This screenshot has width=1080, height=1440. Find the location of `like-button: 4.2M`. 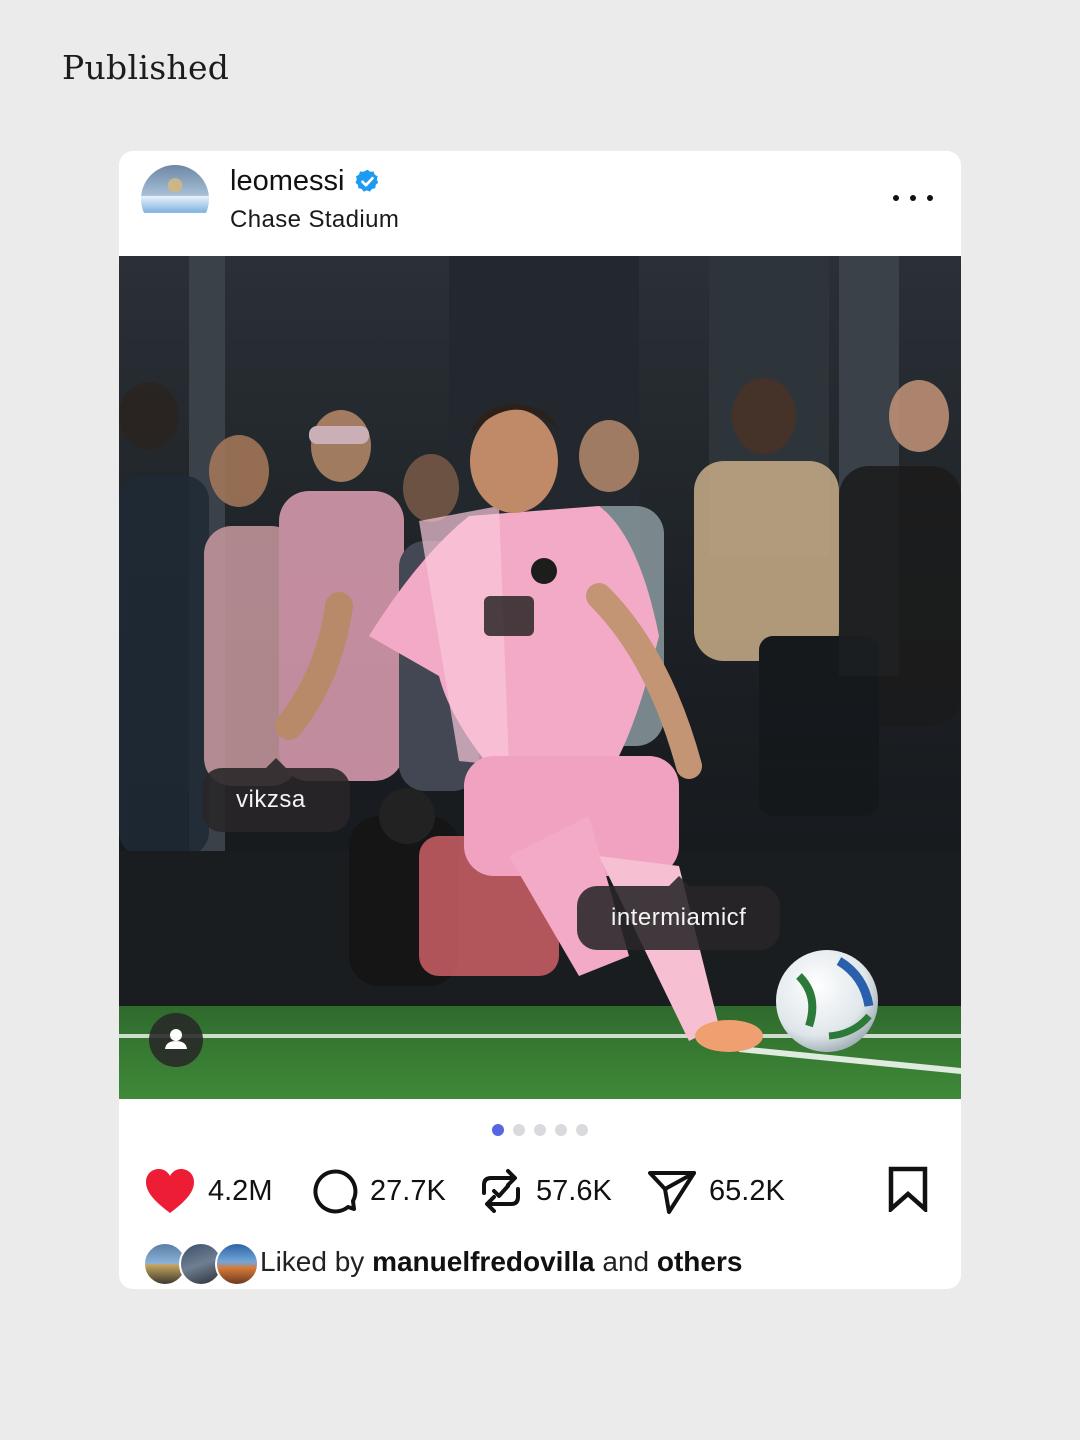

like-button: 4.2M is located at coordinates (208, 1191).